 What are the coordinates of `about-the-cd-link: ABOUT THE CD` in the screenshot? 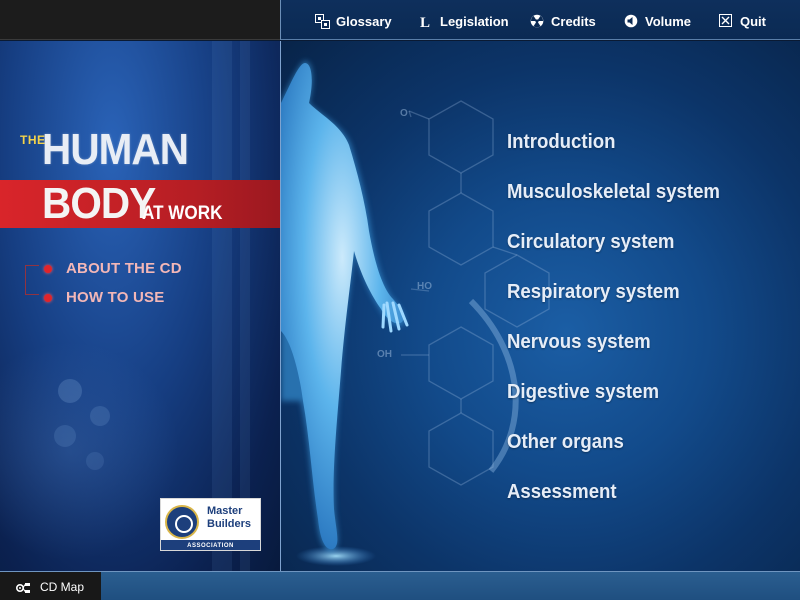 It's located at (113, 268).